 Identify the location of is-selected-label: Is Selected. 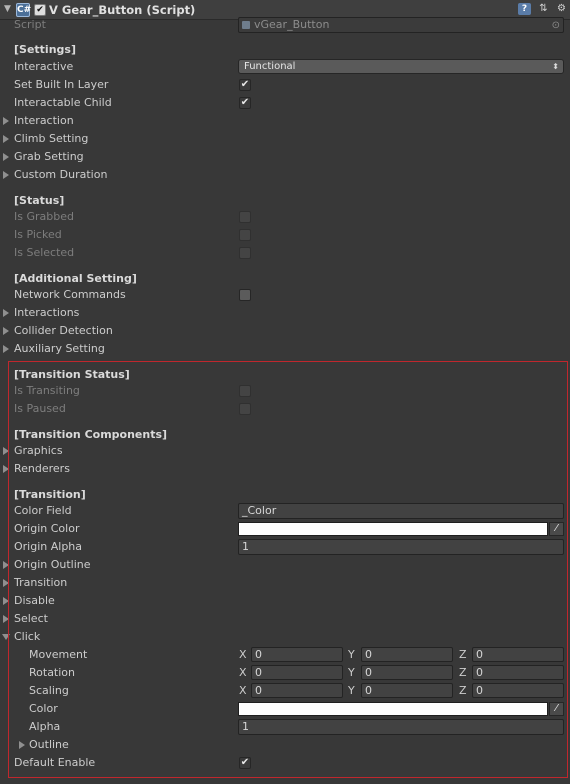
(44, 252).